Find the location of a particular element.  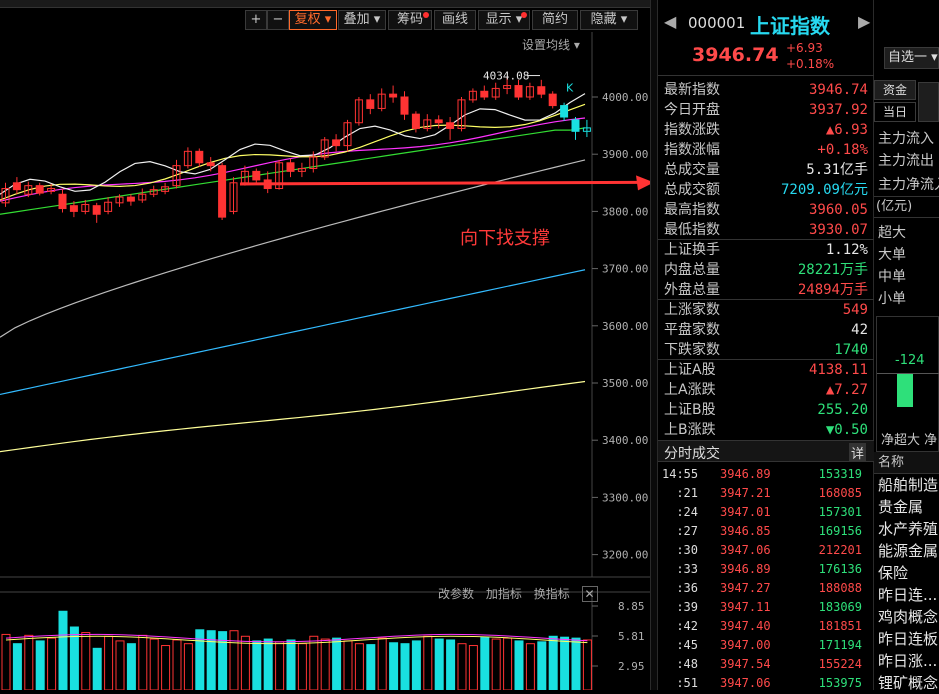

tab-extra is located at coordinates (928, 102).